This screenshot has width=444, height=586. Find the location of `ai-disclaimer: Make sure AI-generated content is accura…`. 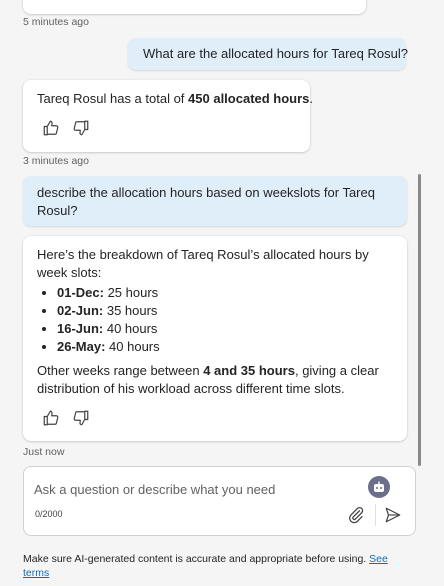

ai-disclaimer: Make sure AI-generated content is accura… is located at coordinates (213, 566).